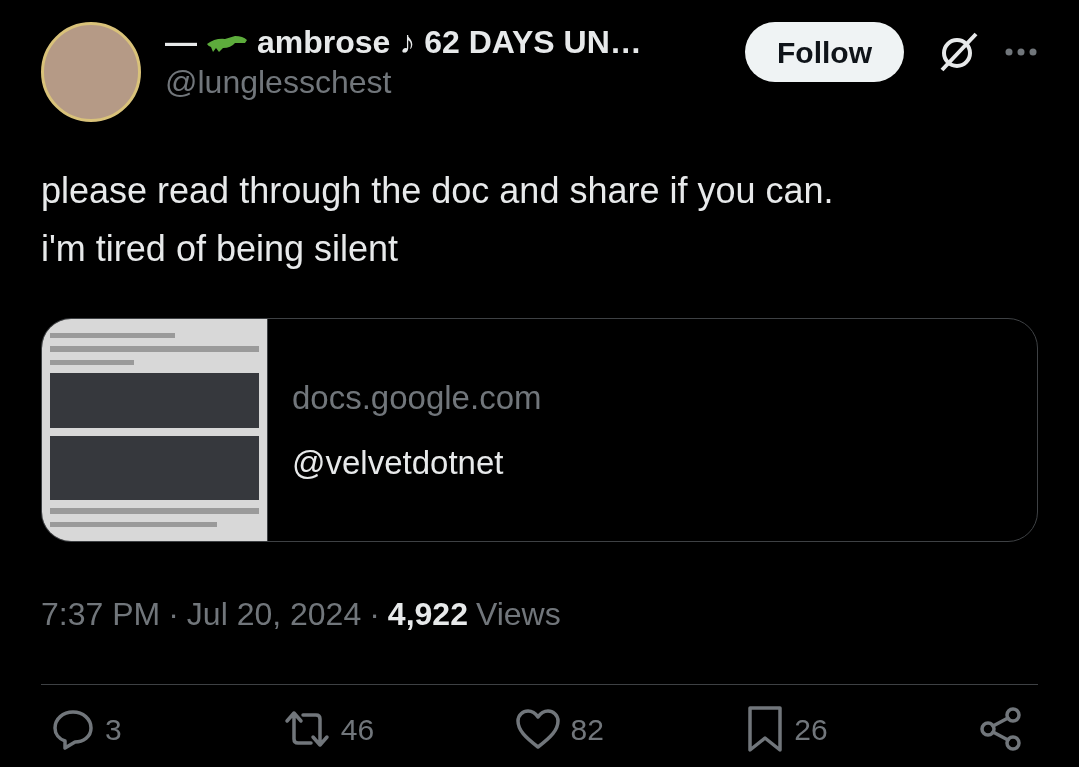  What do you see at coordinates (438, 191) in the screenshot?
I see `tweet-text-line: please read through the doc and share if you can.` at bounding box center [438, 191].